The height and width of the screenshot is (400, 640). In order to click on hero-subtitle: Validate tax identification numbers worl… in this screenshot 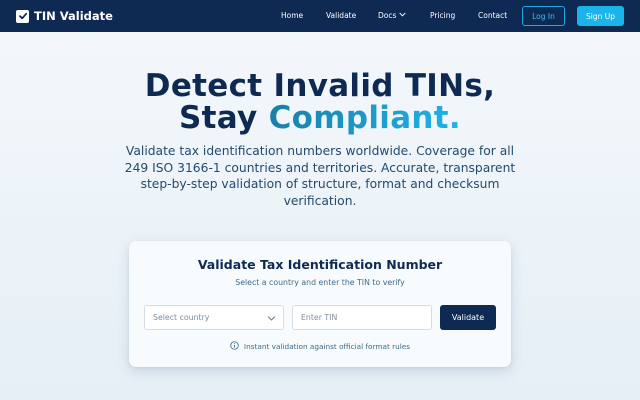, I will do `click(320, 176)`.